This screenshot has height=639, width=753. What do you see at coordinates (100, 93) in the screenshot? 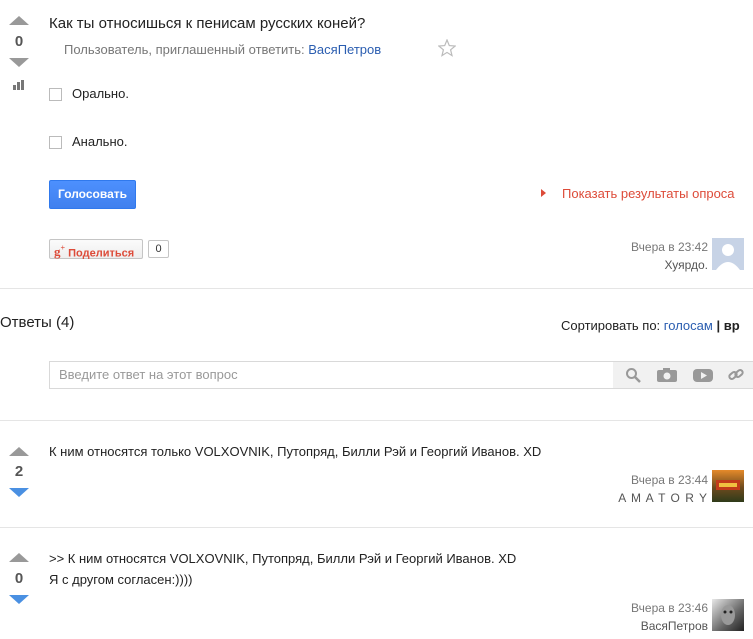
I see `option-orally-label: Орально.` at bounding box center [100, 93].